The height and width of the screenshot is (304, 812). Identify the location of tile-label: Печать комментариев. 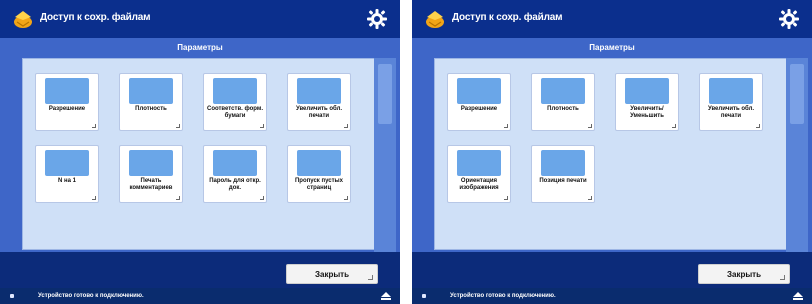
(151, 184).